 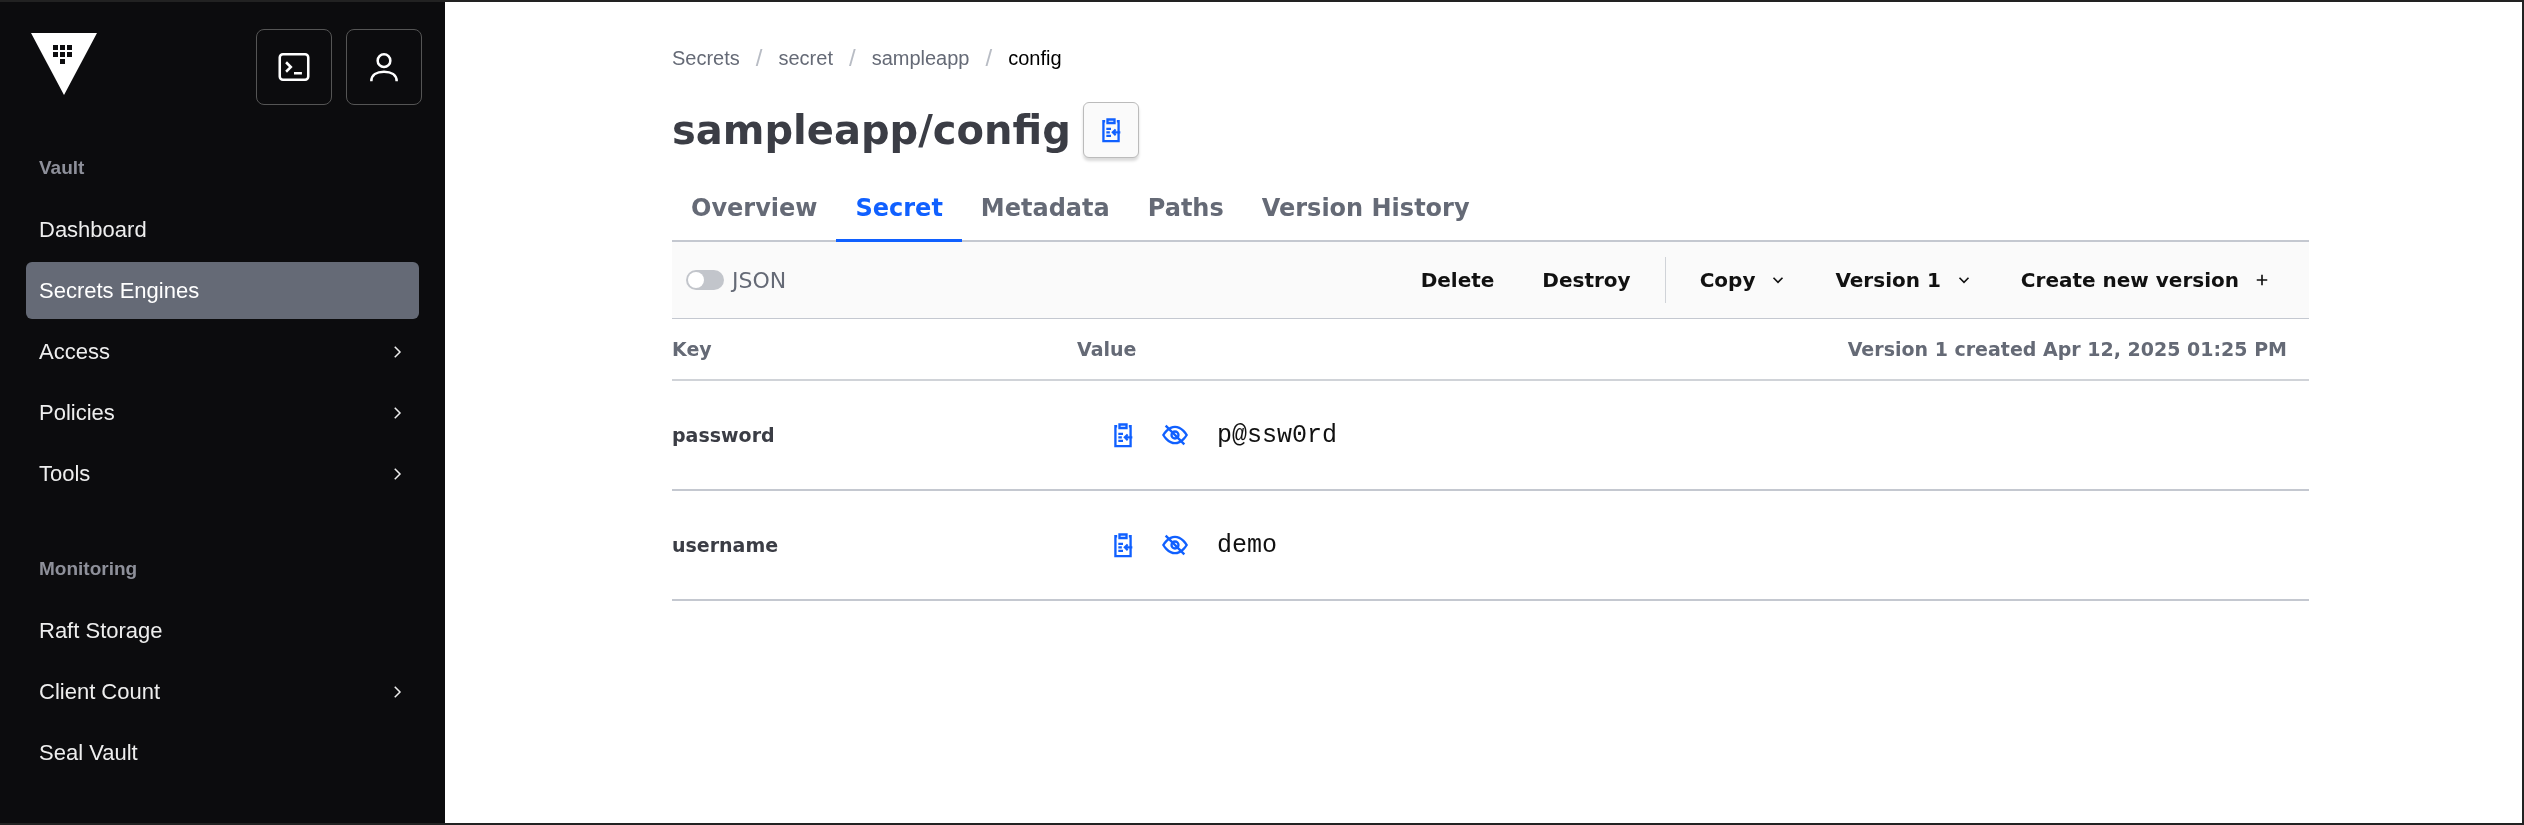 I want to click on action-button: Destroy, so click(x=1586, y=280).